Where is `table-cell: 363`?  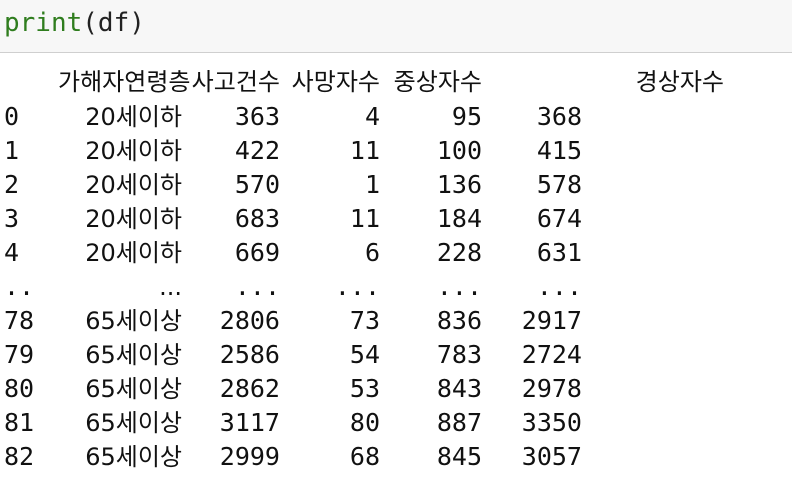 table-cell: 363 is located at coordinates (257, 116).